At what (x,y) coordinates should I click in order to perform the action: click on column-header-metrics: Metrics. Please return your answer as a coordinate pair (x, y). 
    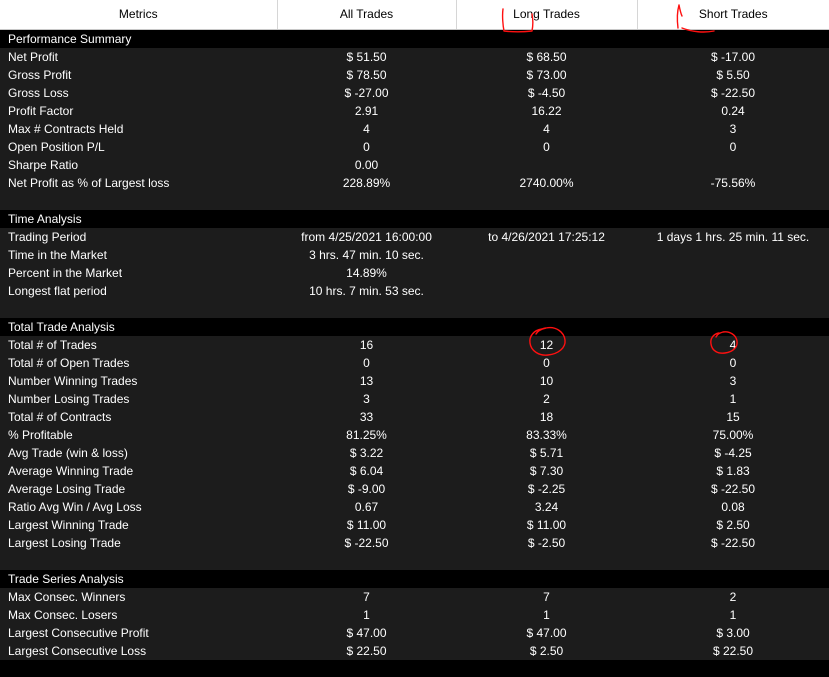
    Looking at the image, I should click on (139, 15).